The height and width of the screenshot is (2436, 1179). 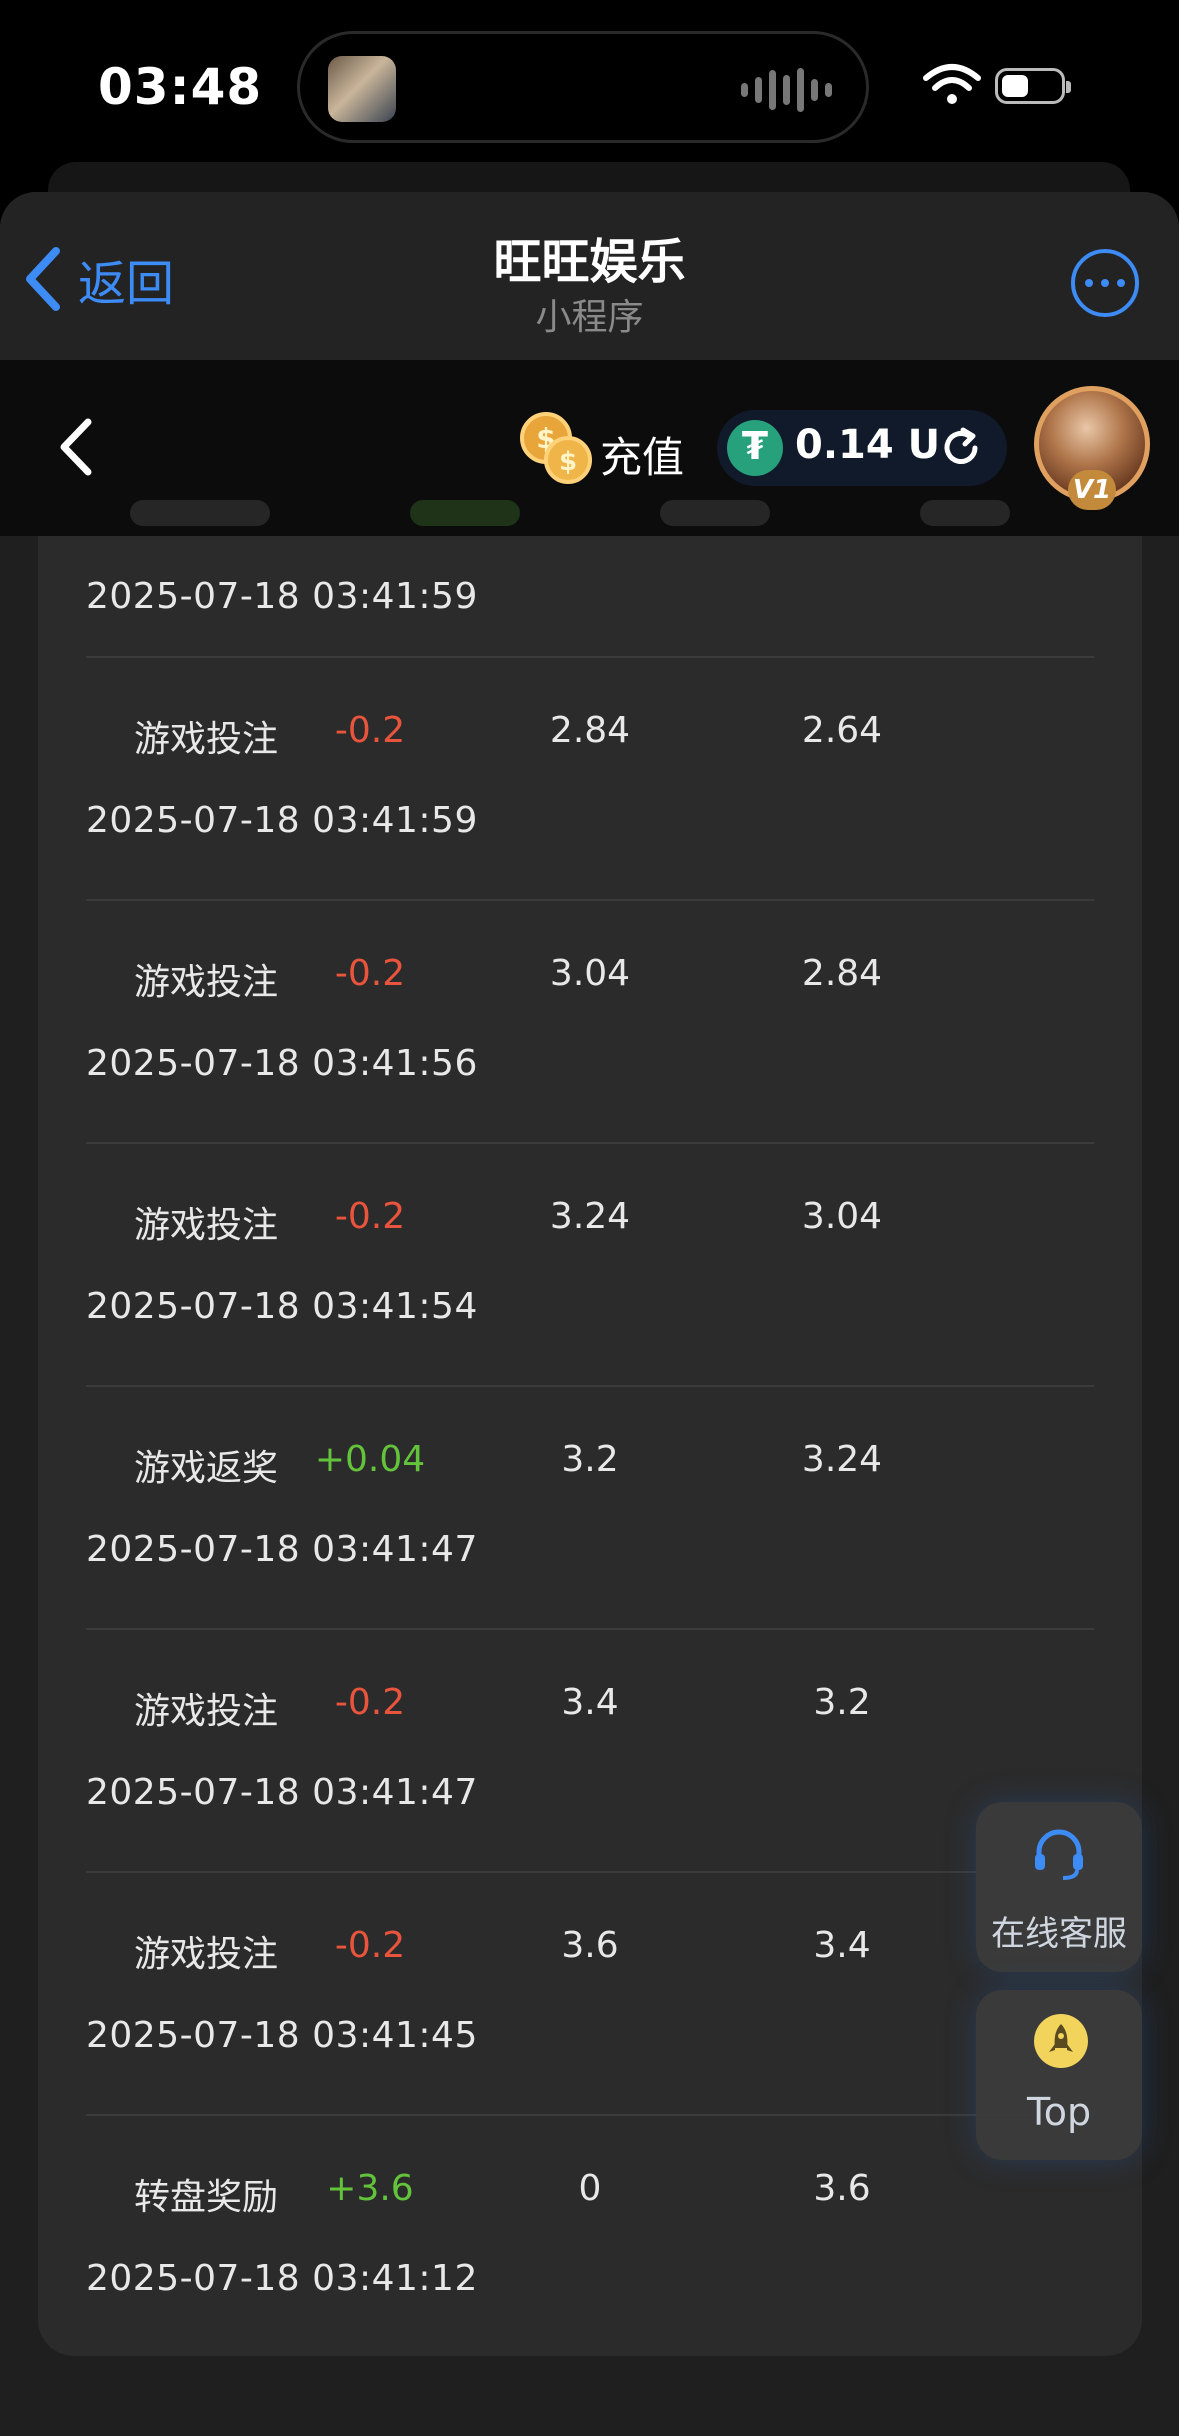 What do you see at coordinates (282, 1306) in the screenshot?
I see `record-time: 2025-07-18 03:41:54` at bounding box center [282, 1306].